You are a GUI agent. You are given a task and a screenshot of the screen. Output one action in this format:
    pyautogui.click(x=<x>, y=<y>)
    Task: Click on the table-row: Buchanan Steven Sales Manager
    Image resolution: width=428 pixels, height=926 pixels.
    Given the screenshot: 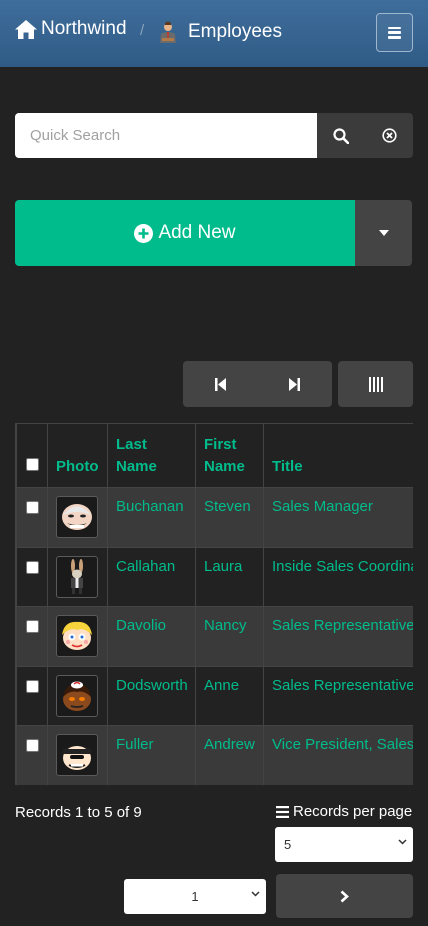 What is the action you would take?
    pyautogui.click(x=214, y=517)
    